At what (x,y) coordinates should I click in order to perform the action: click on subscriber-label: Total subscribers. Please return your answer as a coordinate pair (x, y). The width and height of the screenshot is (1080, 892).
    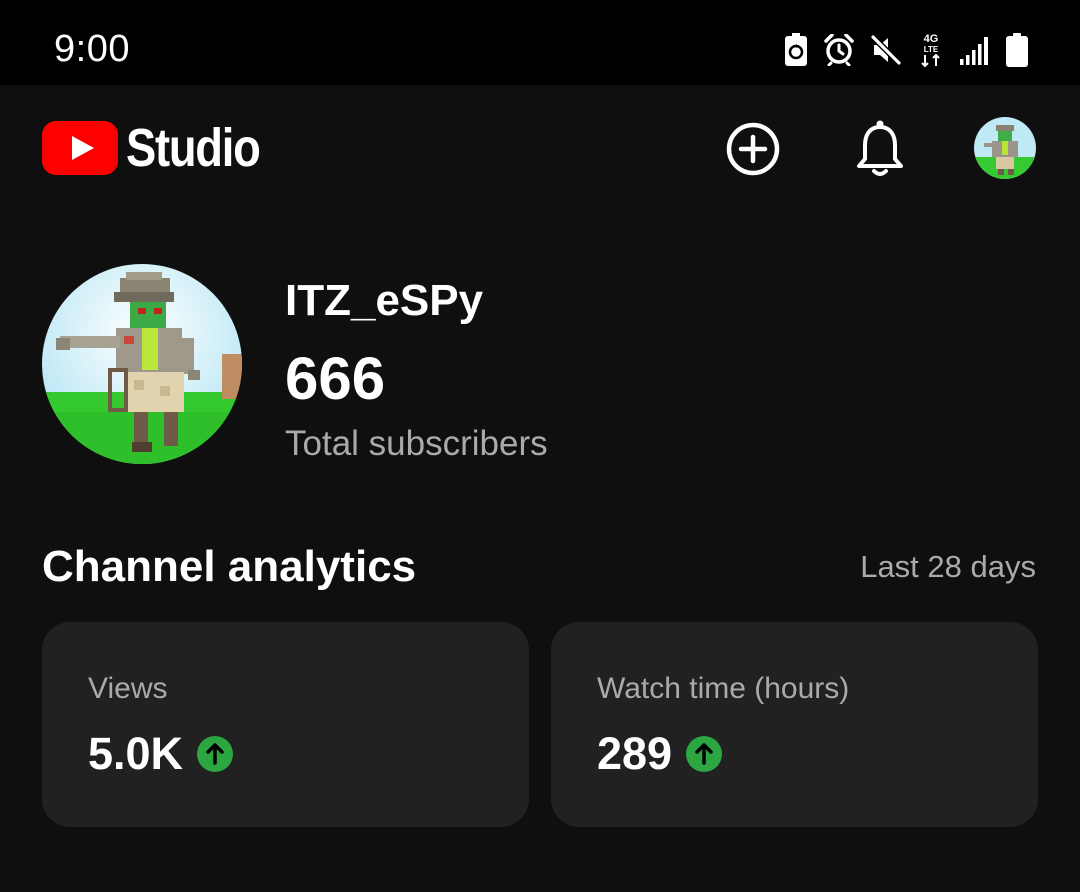
    Looking at the image, I should click on (416, 443).